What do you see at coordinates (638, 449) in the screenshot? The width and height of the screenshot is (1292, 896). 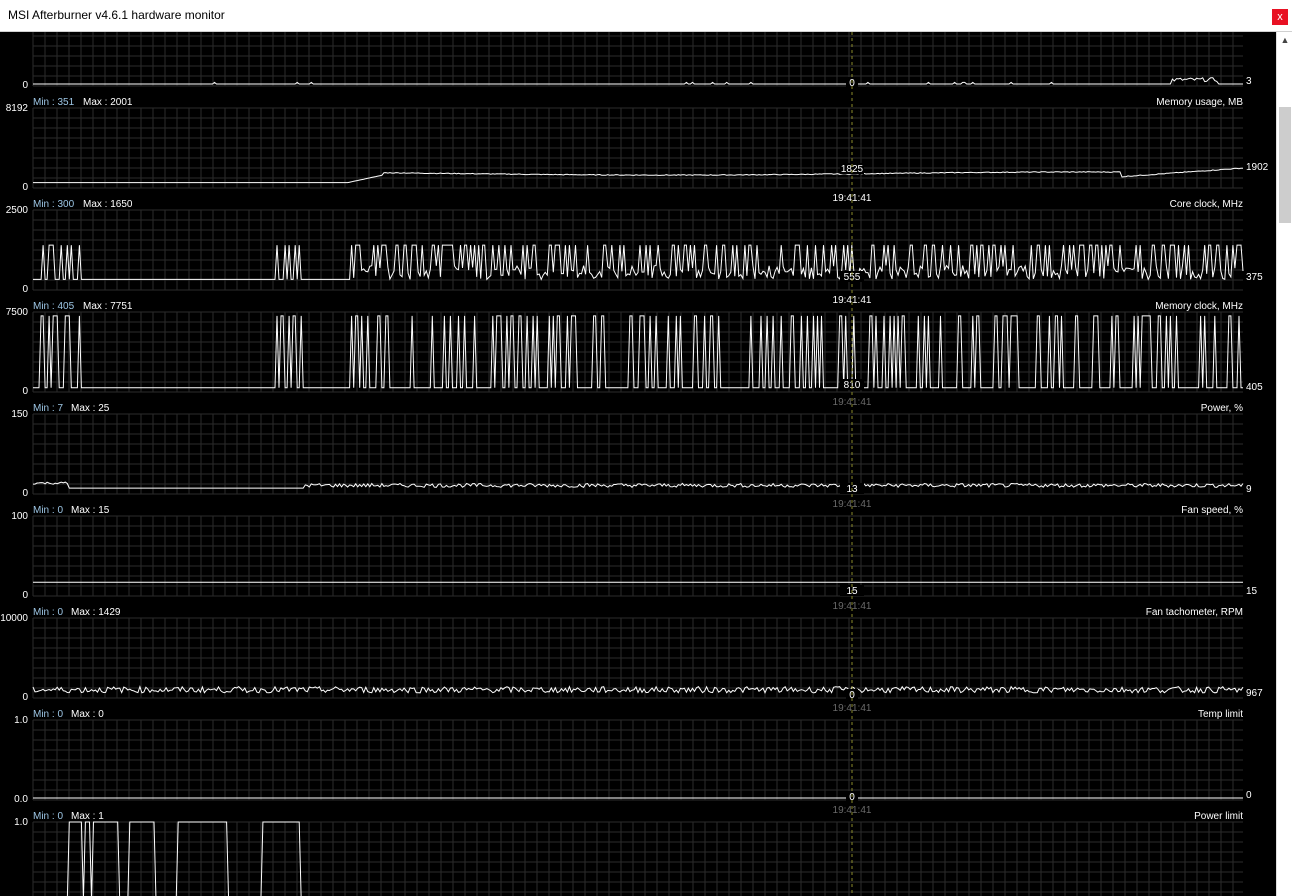 I see `panel-power: Min : 7 Max : 25` at bounding box center [638, 449].